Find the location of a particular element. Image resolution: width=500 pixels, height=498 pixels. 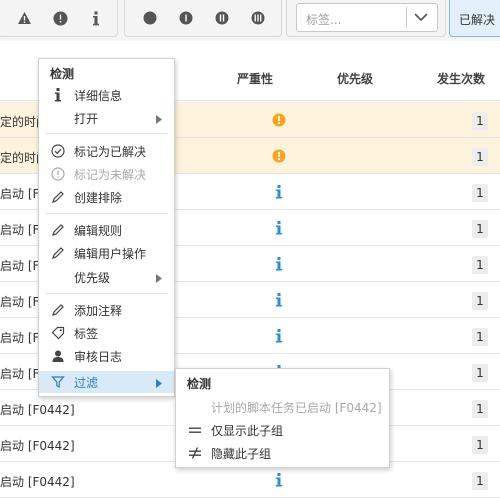

toolbar: 标签... 已解决 is located at coordinates (250, 20).